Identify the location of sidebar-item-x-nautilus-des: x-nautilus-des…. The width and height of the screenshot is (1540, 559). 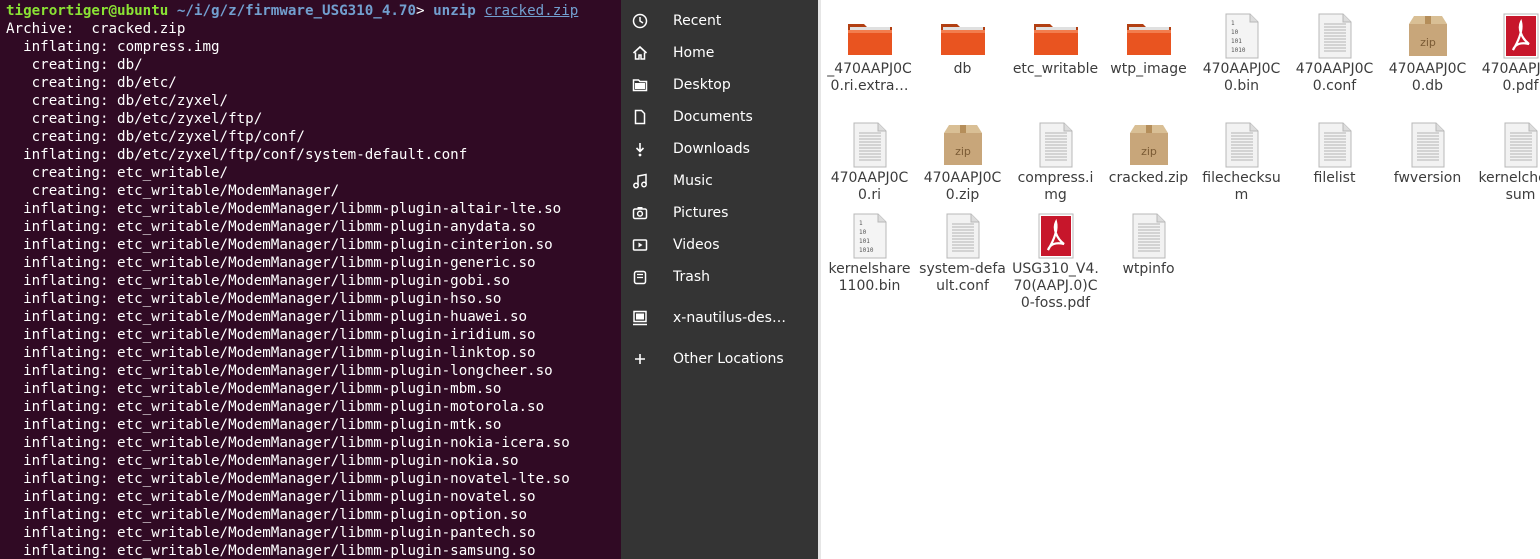
(719, 318).